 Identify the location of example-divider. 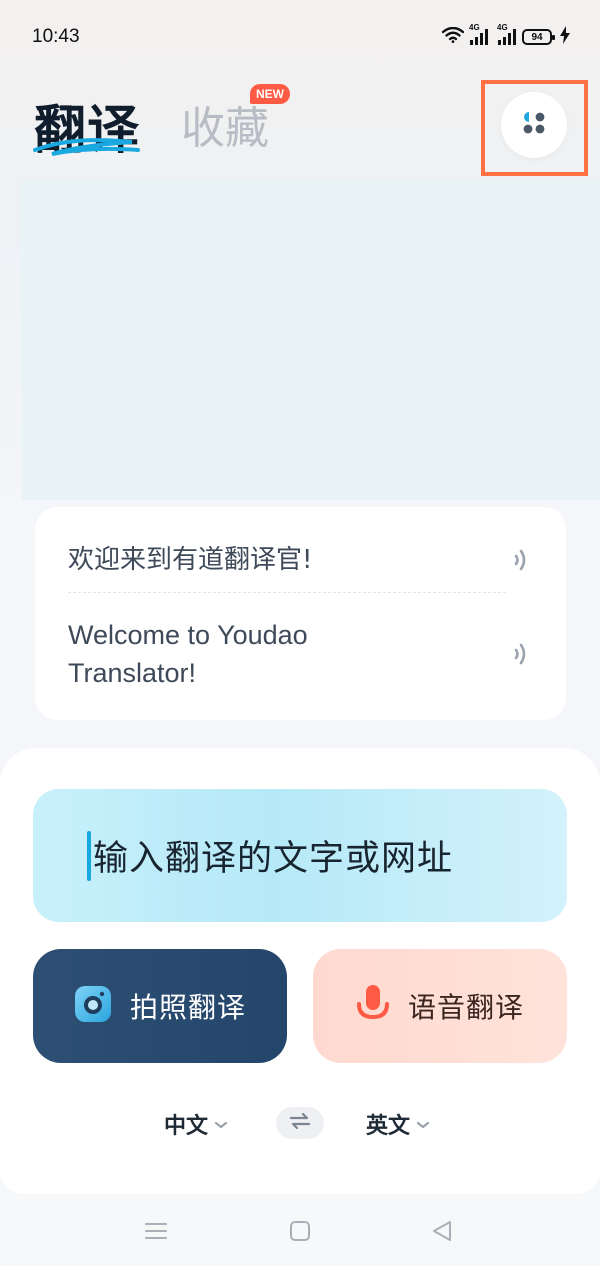
(287, 592).